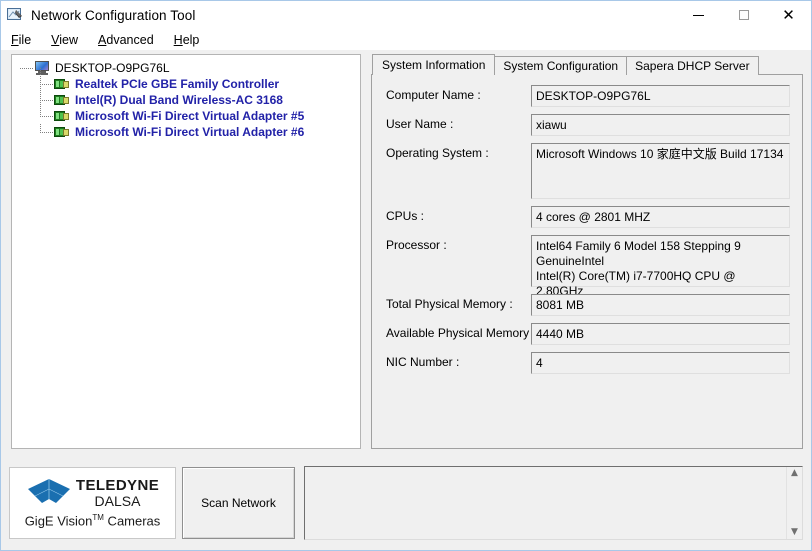 The width and height of the screenshot is (812, 551). What do you see at coordinates (179, 100) in the screenshot?
I see `tree-node-adapter-label: Intel(R) Dual Band Wireless-AC 3168` at bounding box center [179, 100].